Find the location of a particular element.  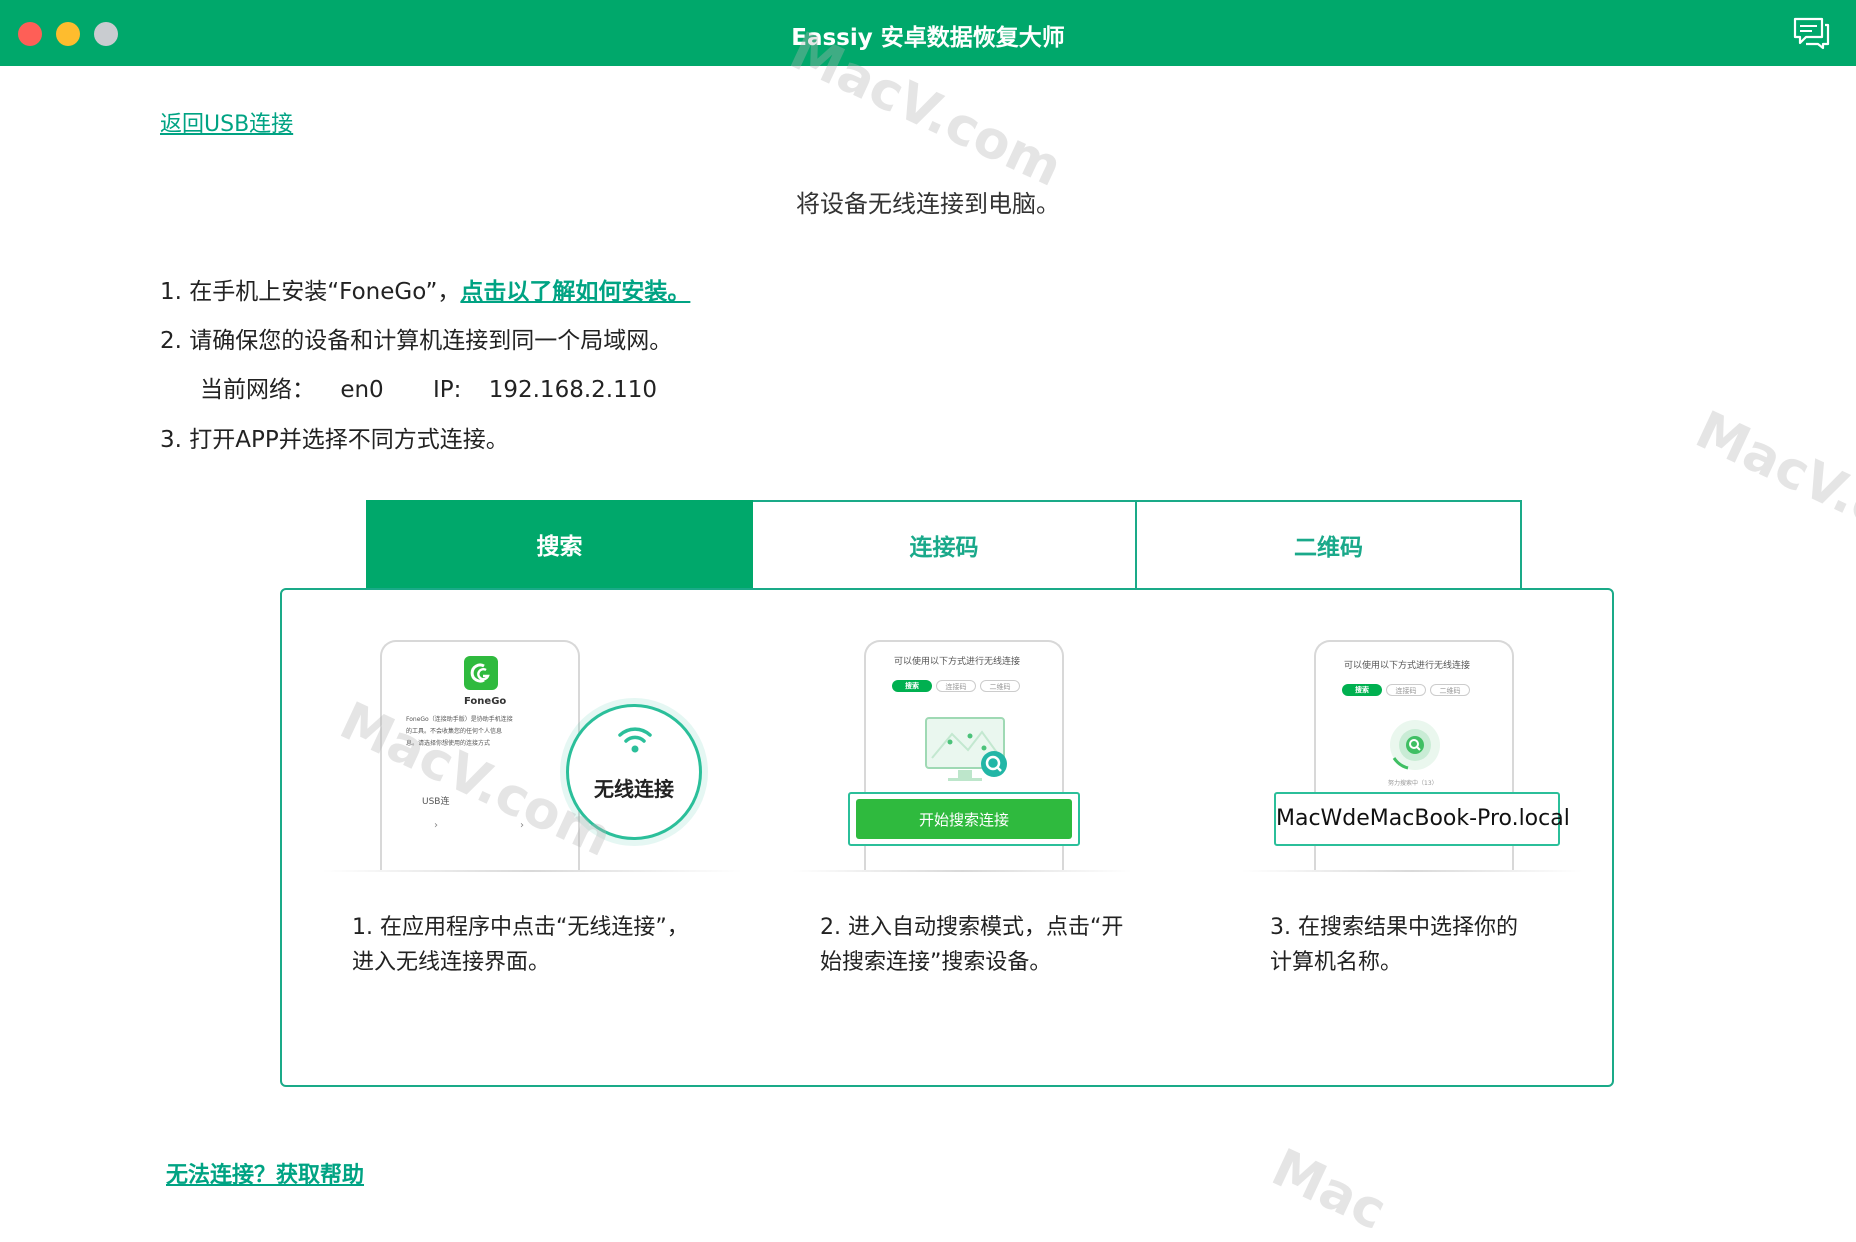

step-1: 1. 在手机上安装“FoneGo”，点击以了解如何安装。 is located at coordinates (425, 289).